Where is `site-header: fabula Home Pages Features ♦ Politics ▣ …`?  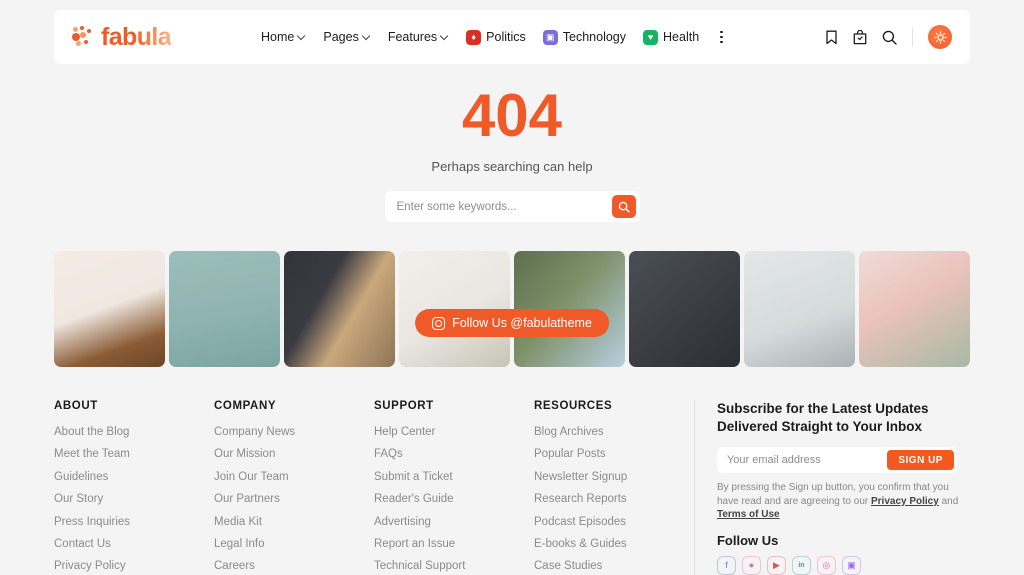
site-header: fabula Home Pages Features ♦ Politics ▣ … is located at coordinates (512, 37).